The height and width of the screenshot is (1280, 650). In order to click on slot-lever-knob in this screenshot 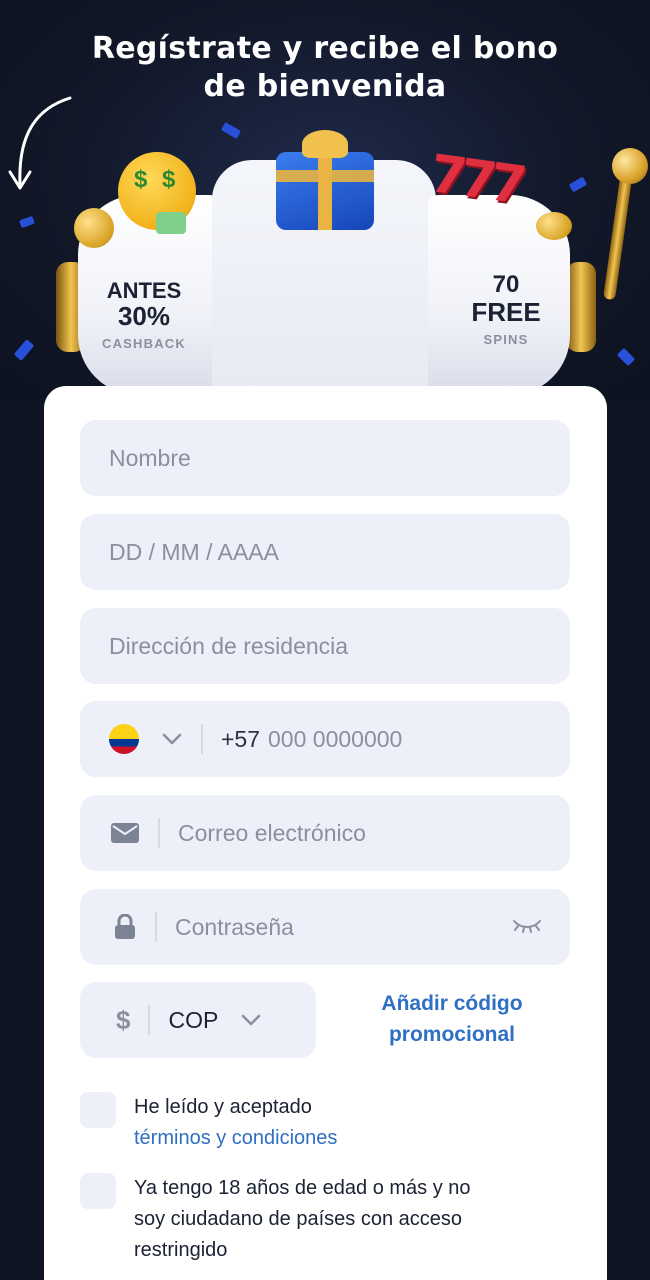, I will do `click(630, 166)`.